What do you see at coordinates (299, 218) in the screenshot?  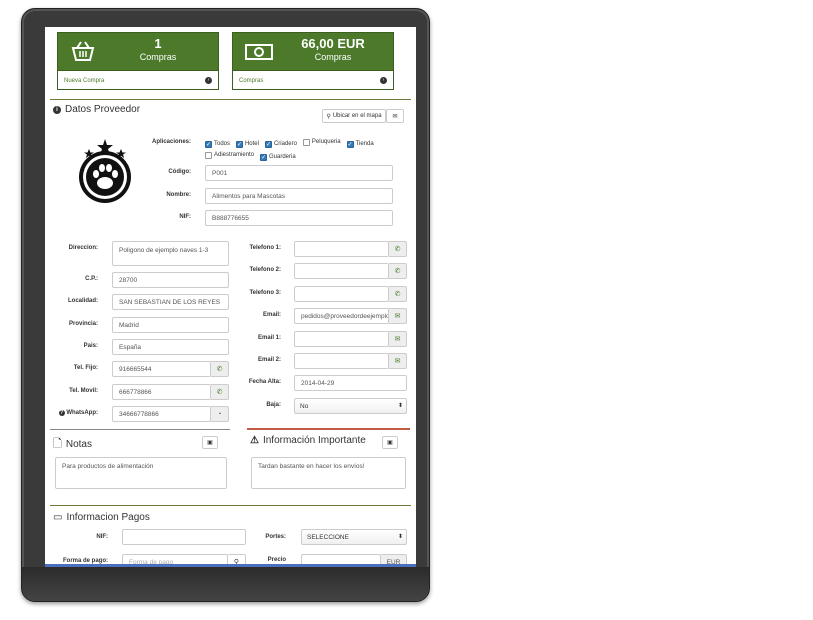 I see `nif-field: B888776655` at bounding box center [299, 218].